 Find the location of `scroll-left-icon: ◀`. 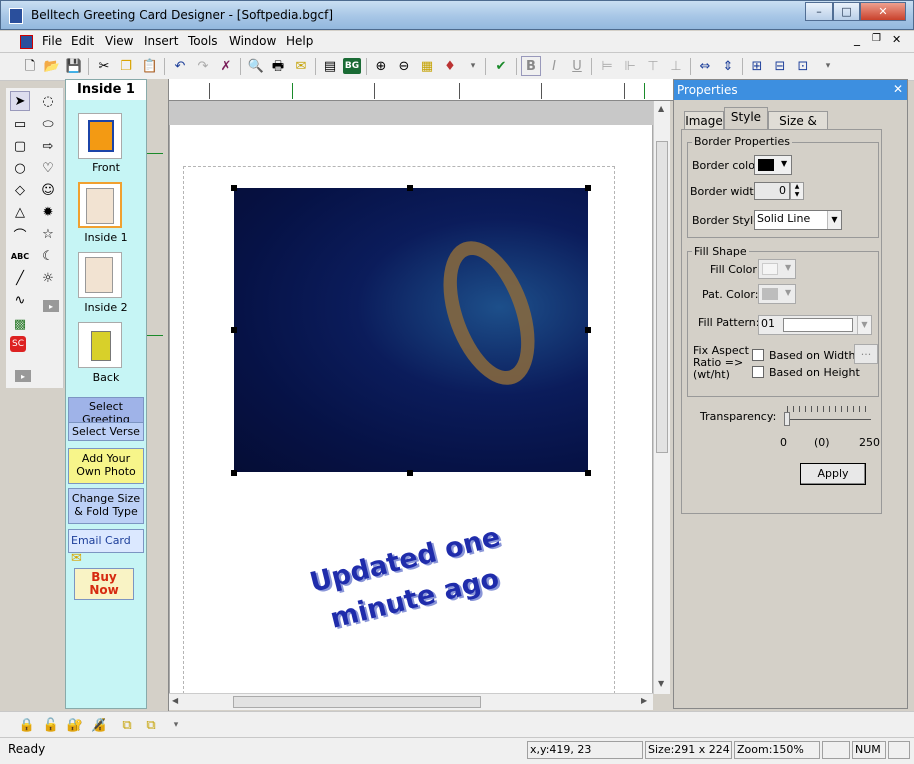

scroll-left-icon: ◀ is located at coordinates (175, 700).